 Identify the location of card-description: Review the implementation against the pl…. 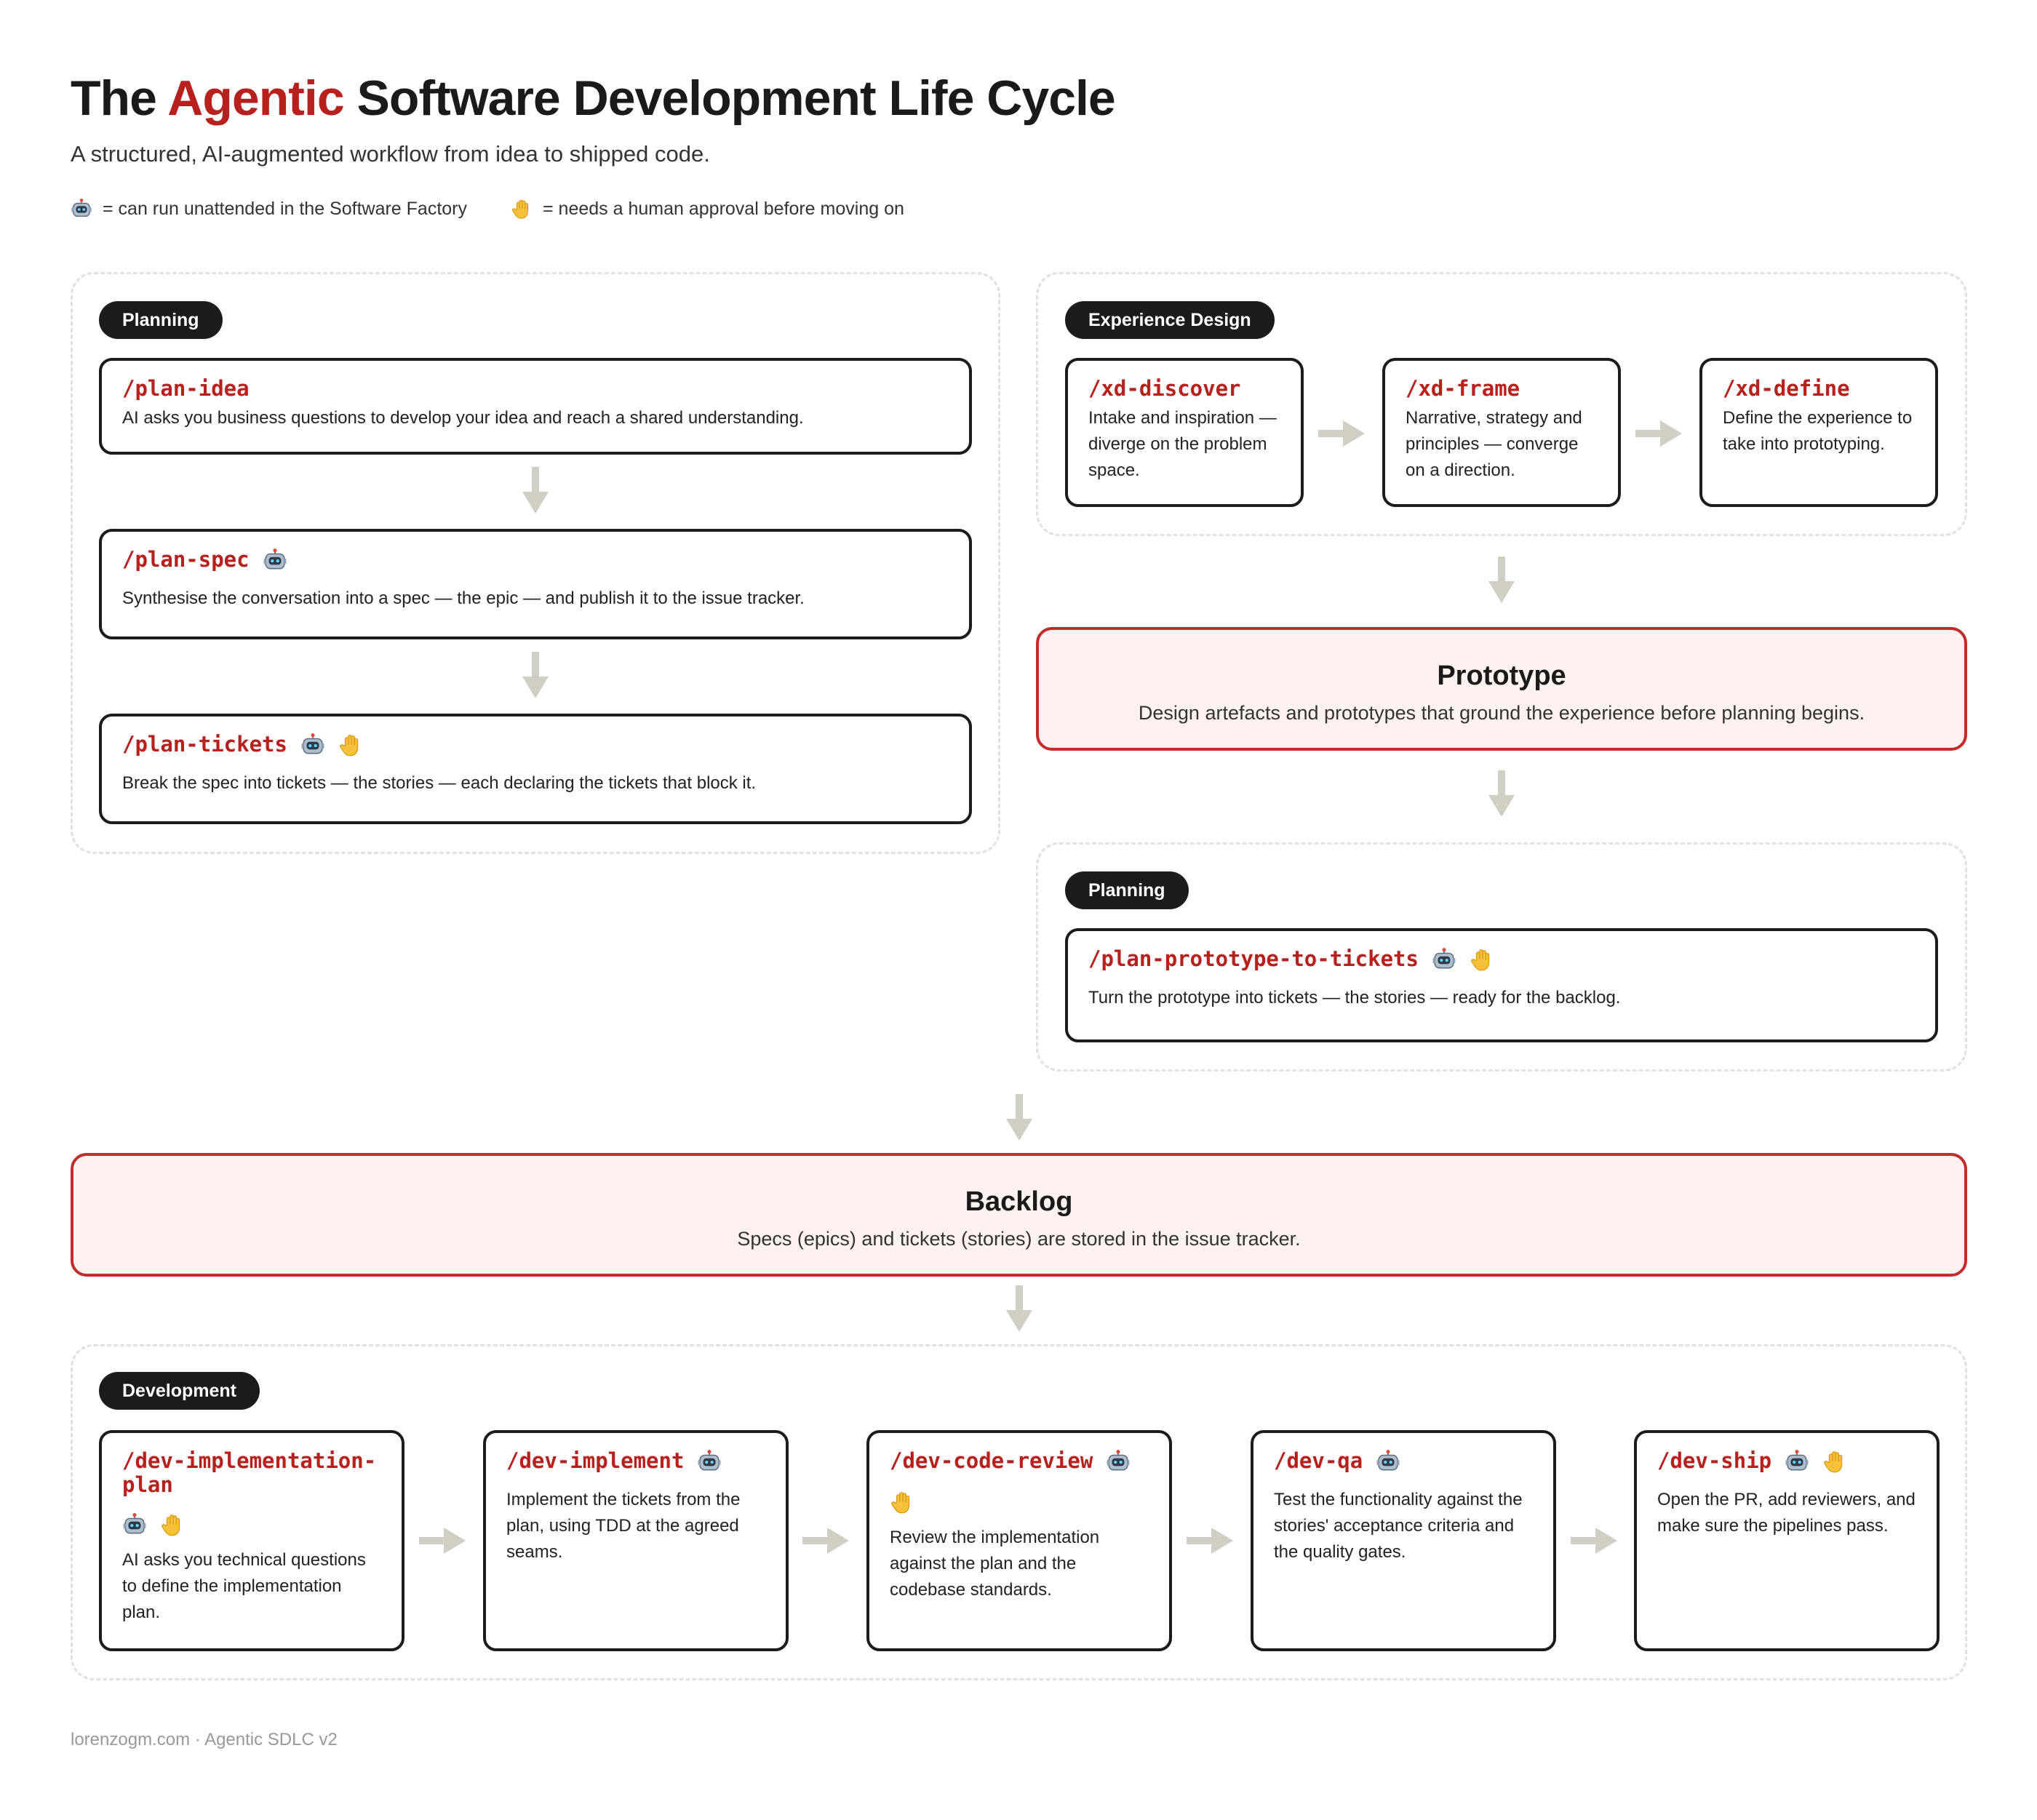
(995, 1564).